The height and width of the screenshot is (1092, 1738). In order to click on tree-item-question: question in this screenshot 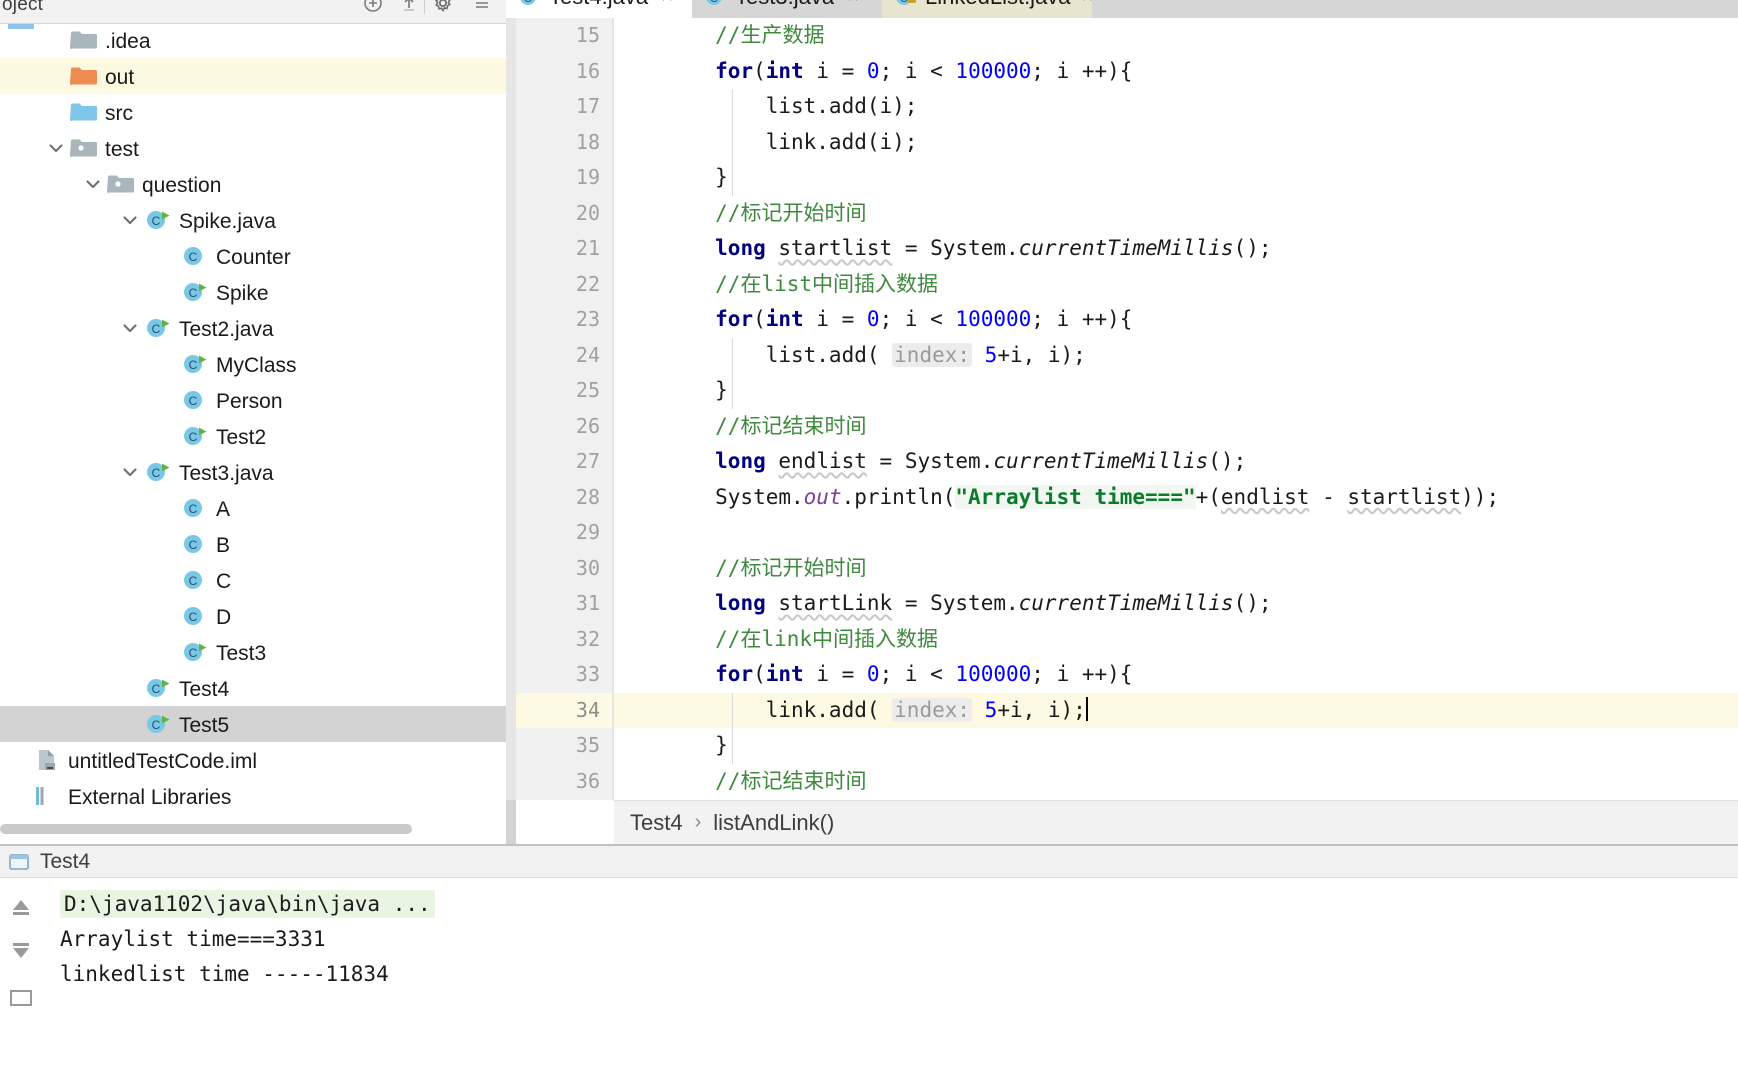, I will do `click(253, 184)`.